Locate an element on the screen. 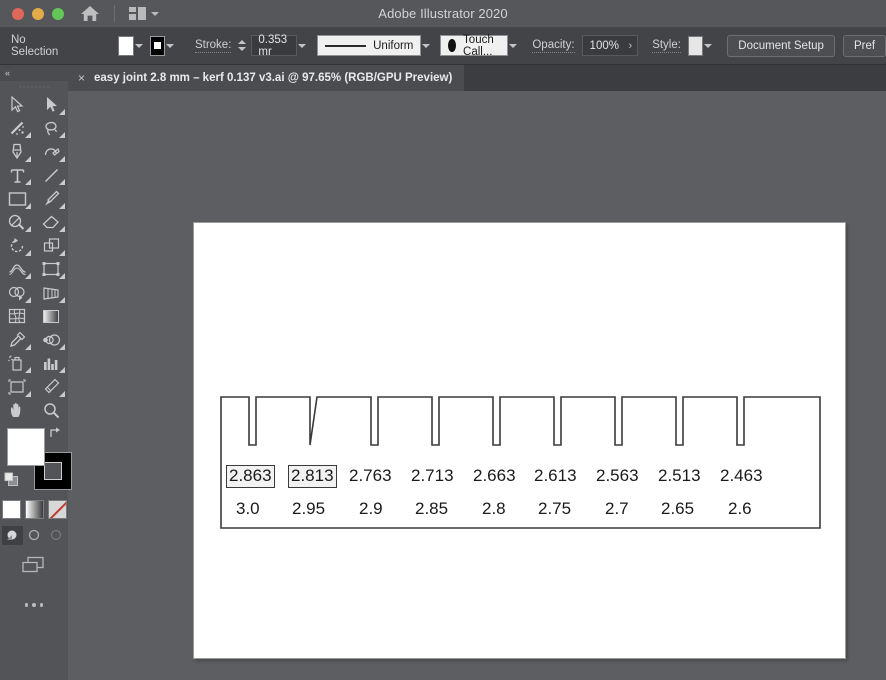  selection-tool is located at coordinates (17, 105).